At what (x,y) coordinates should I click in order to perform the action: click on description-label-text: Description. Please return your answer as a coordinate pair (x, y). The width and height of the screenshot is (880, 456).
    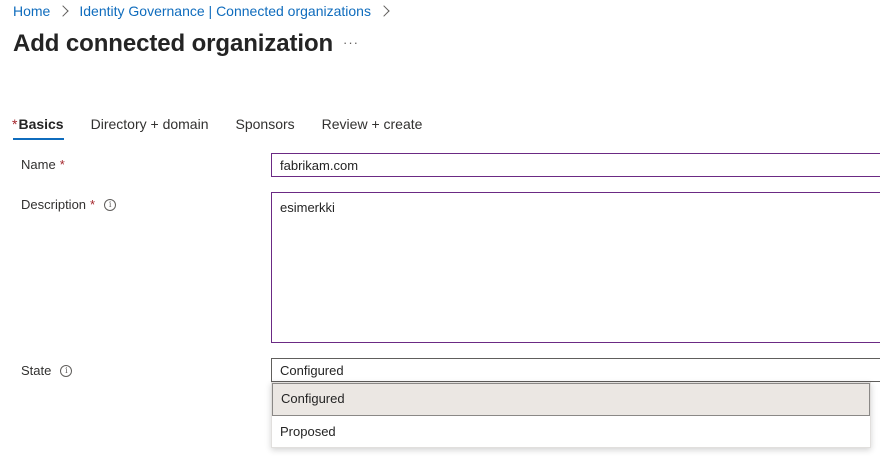
    Looking at the image, I should click on (54, 204).